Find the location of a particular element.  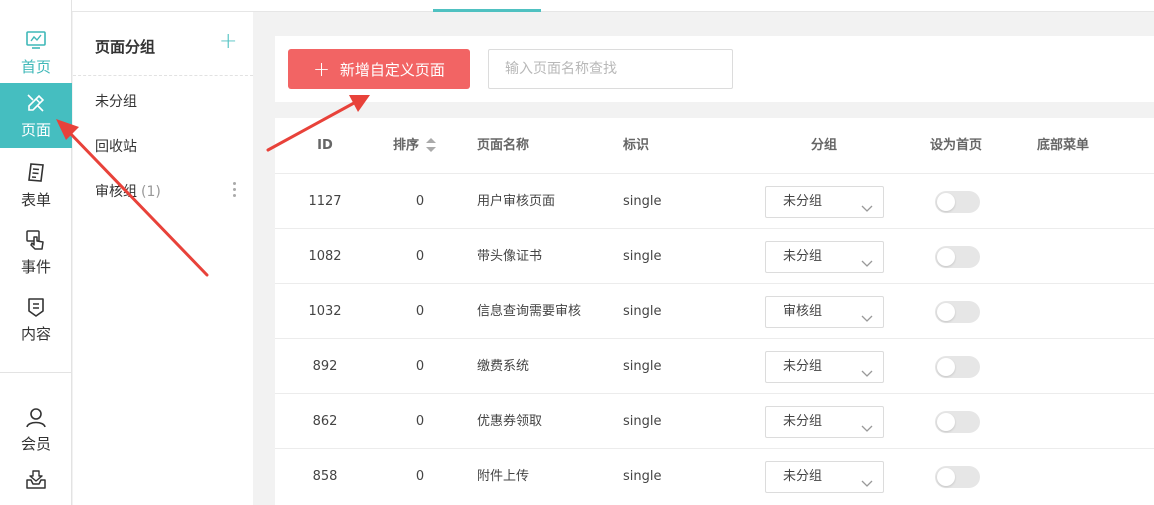

nav-item-home: 首页 is located at coordinates (36, 53).